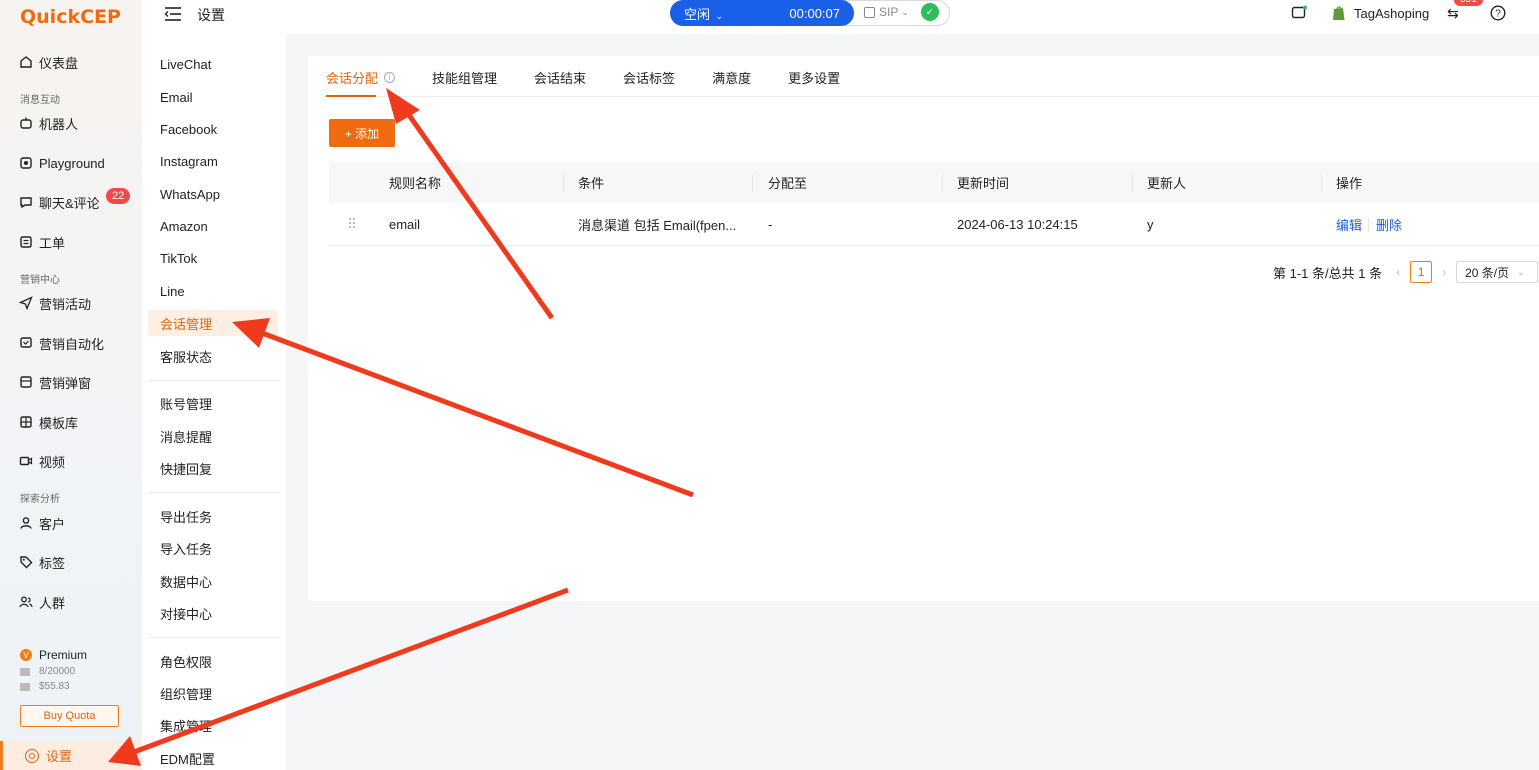 This screenshot has width=1539, height=770. Describe the element at coordinates (213, 757) in the screenshot. I see `subnav-item-edm: EDM配置` at that location.